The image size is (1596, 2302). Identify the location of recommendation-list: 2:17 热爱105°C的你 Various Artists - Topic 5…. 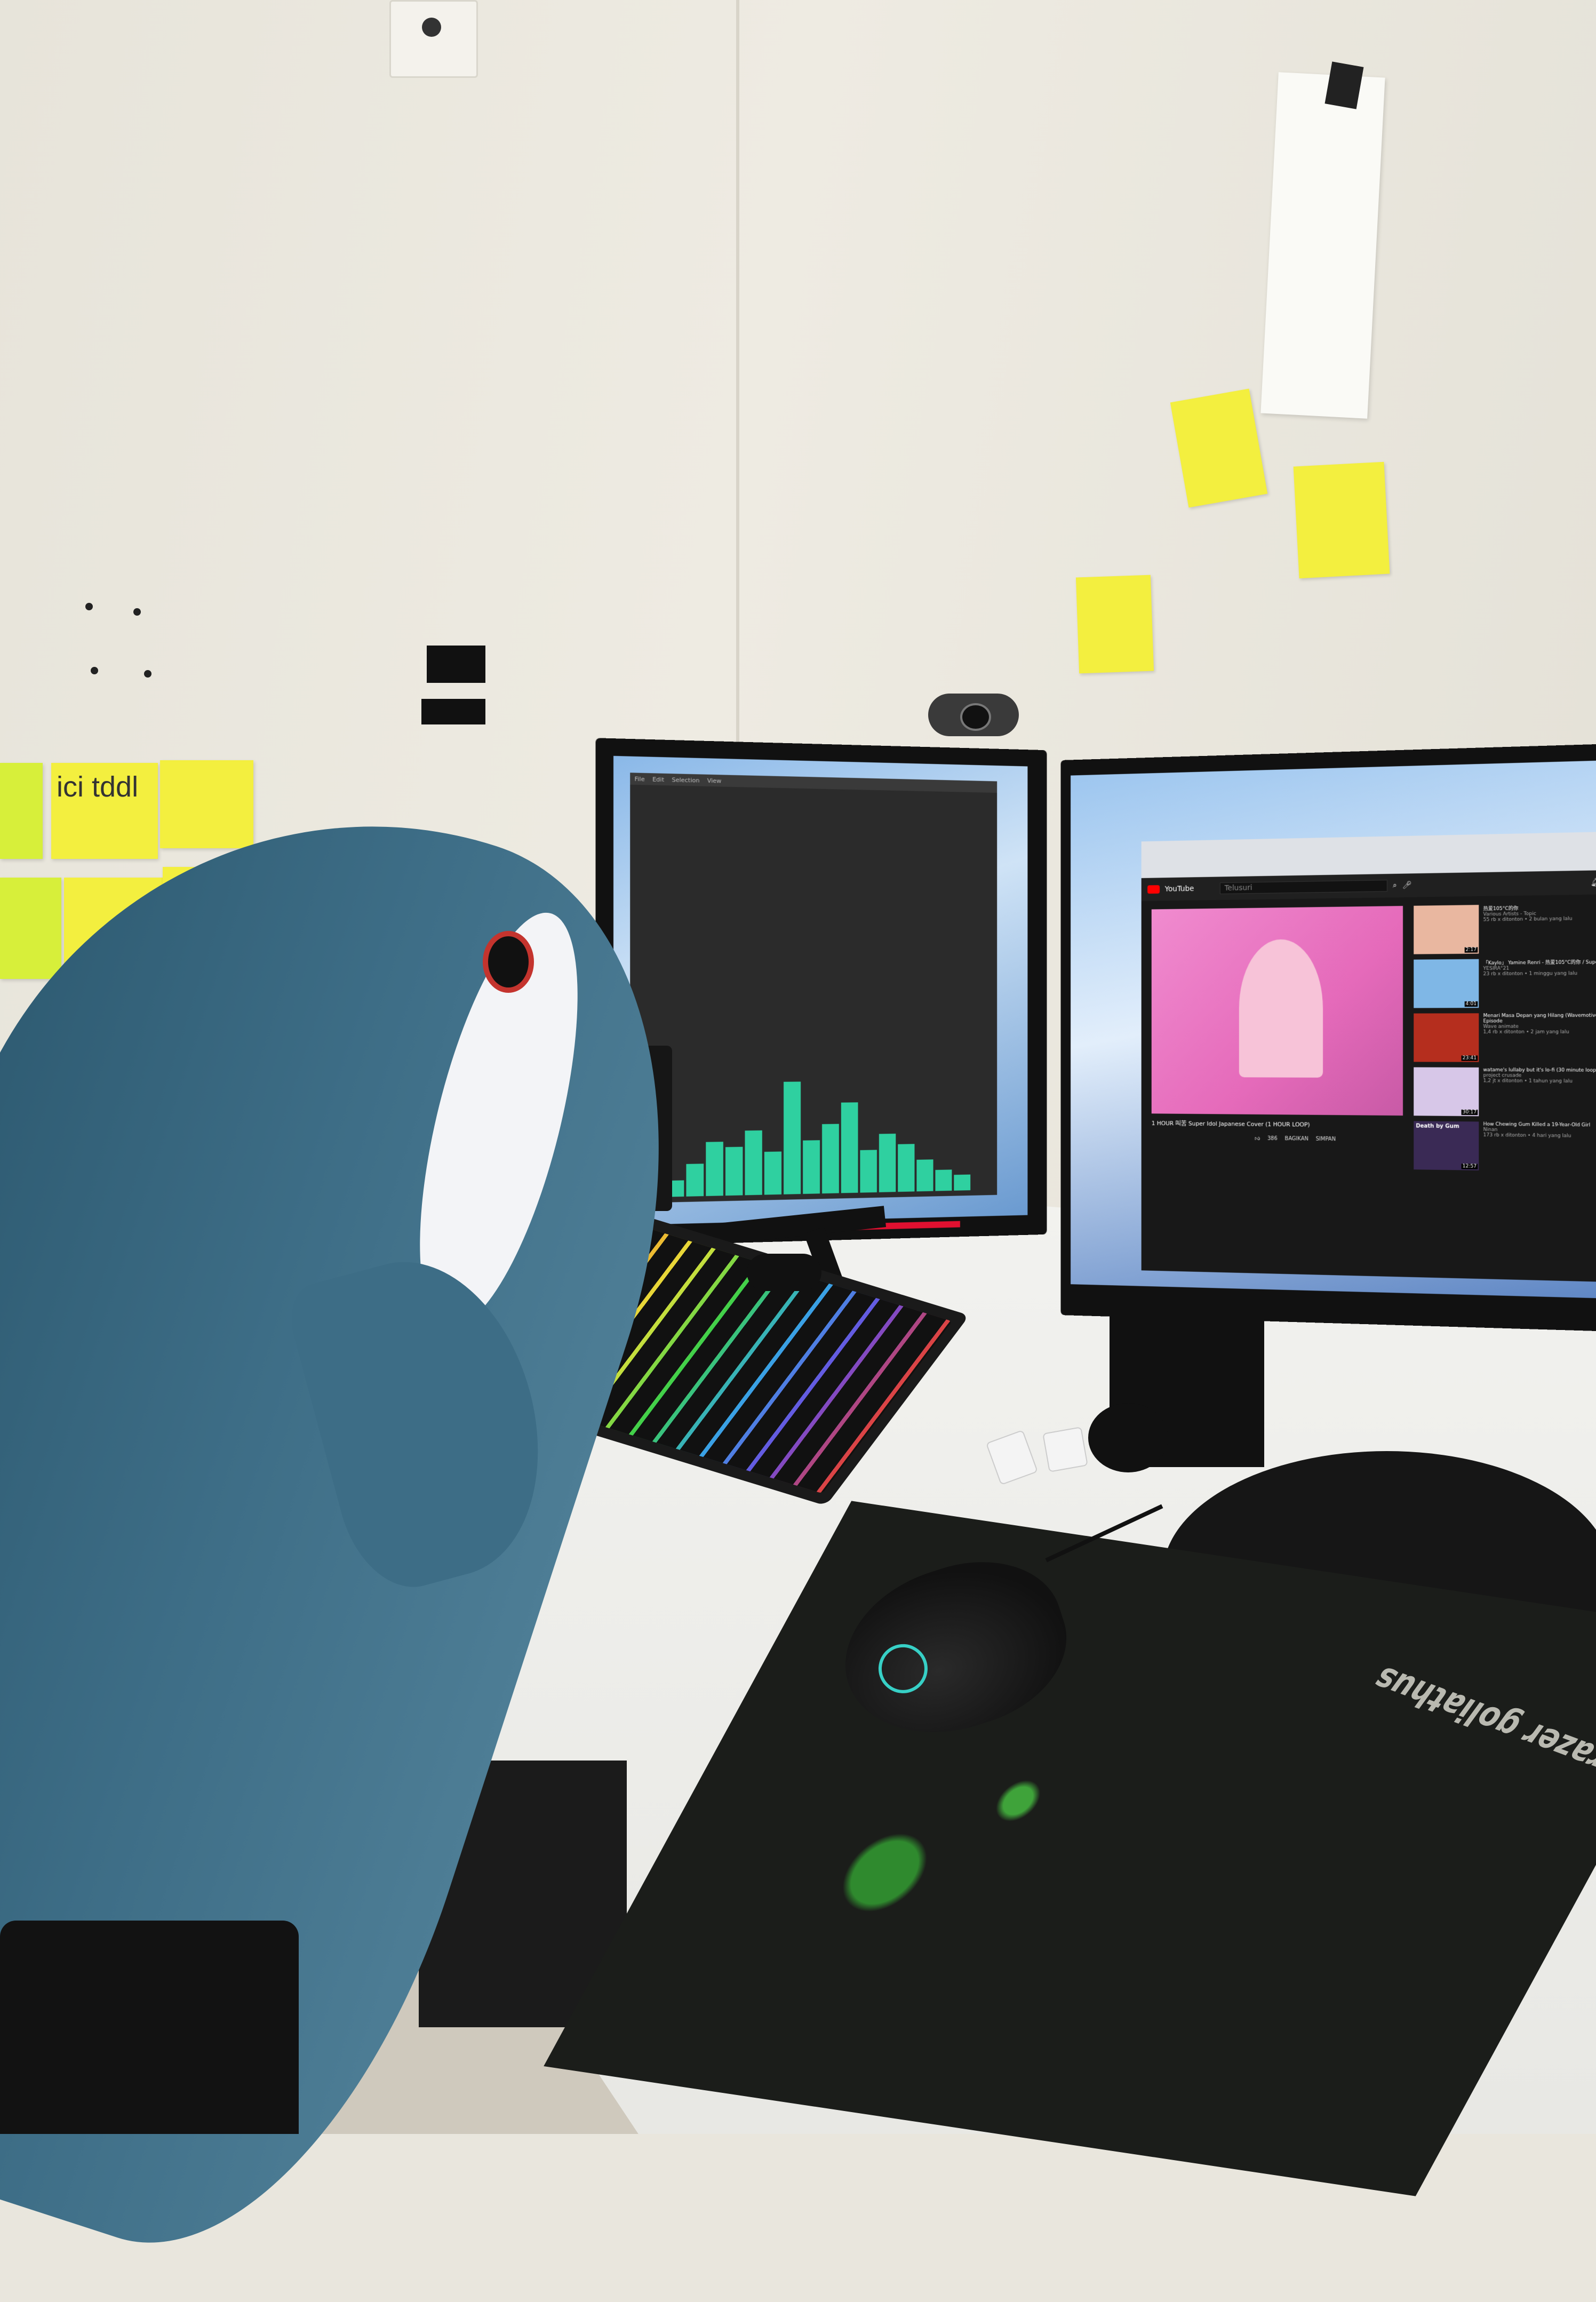
(1505, 1040).